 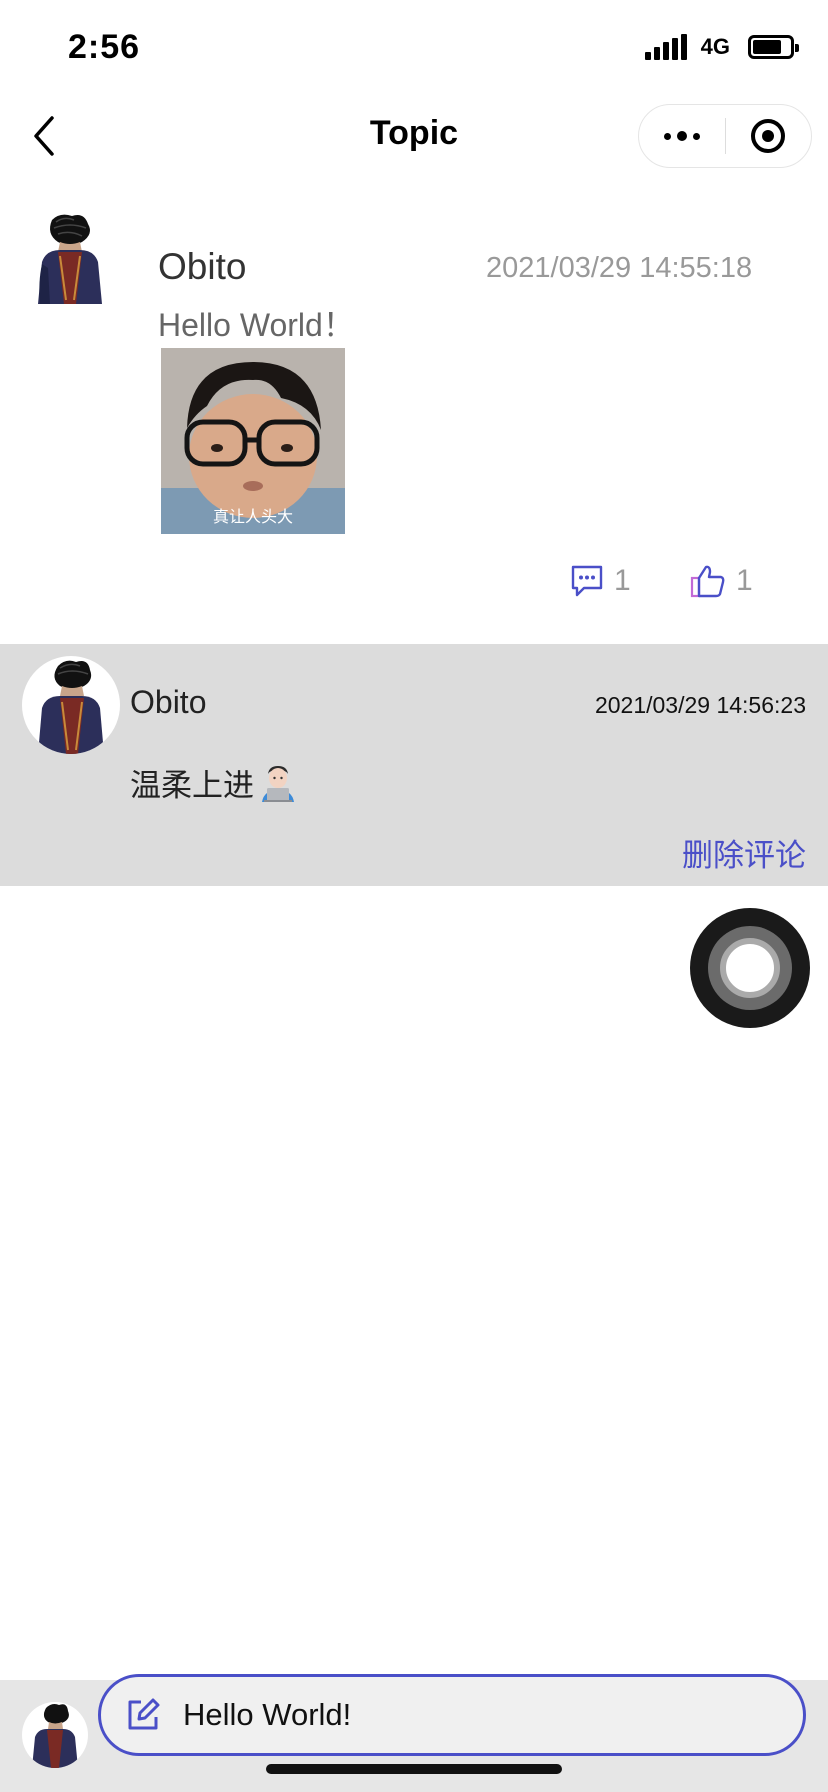 What do you see at coordinates (452, 1715) in the screenshot?
I see `comment-input: Hello World!` at bounding box center [452, 1715].